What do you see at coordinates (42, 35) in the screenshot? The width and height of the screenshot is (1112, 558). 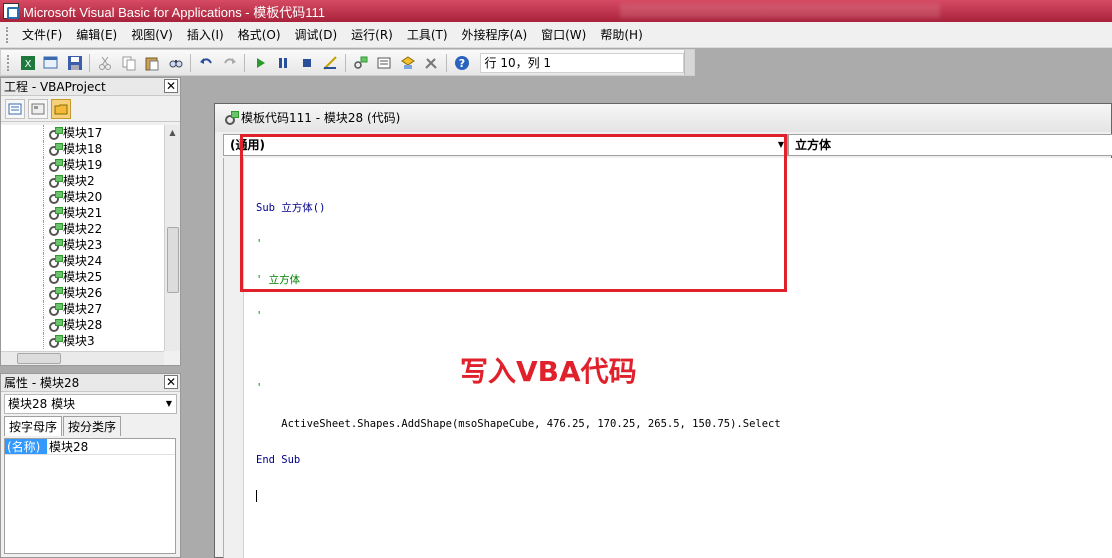 I see `menu-file: 文件(F)` at bounding box center [42, 35].